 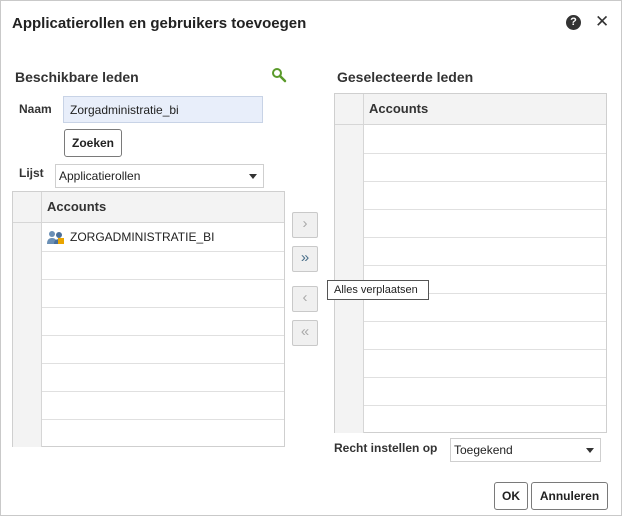 What do you see at coordinates (378, 290) in the screenshot?
I see `move-all-tooltip: Alles verplaatsen` at bounding box center [378, 290].